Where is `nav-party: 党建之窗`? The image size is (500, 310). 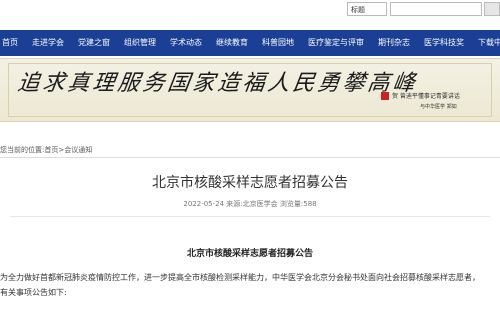
nav-party: 党建之窗 is located at coordinates (94, 43).